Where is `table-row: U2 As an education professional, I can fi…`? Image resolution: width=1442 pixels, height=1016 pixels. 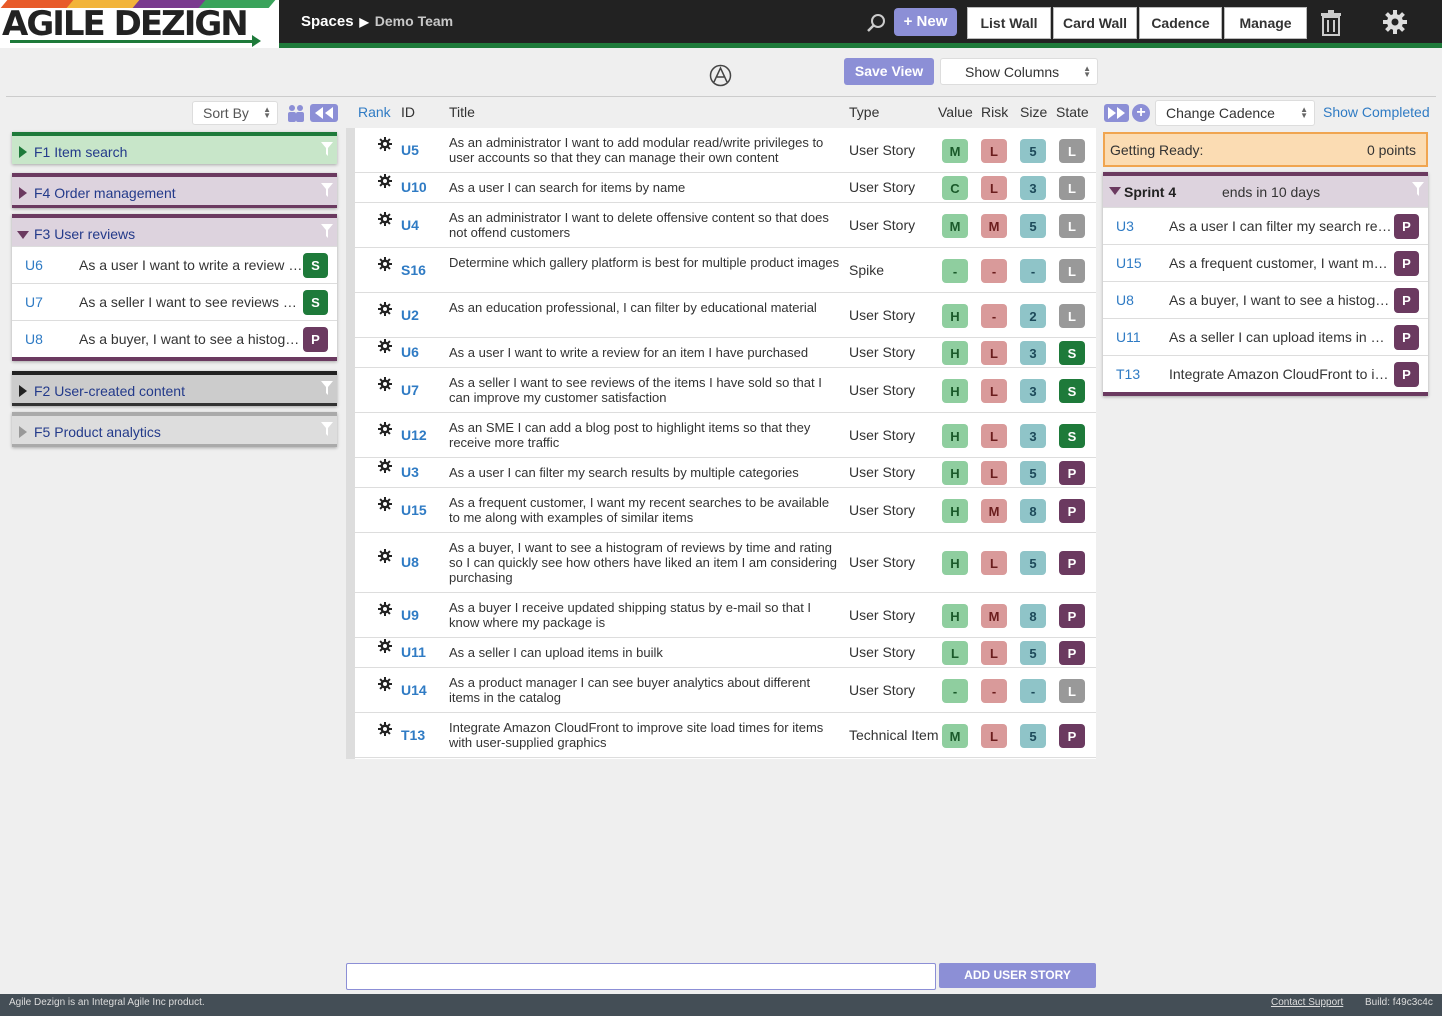 table-row: U2 As an education professional, I can fi… is located at coordinates (725, 315).